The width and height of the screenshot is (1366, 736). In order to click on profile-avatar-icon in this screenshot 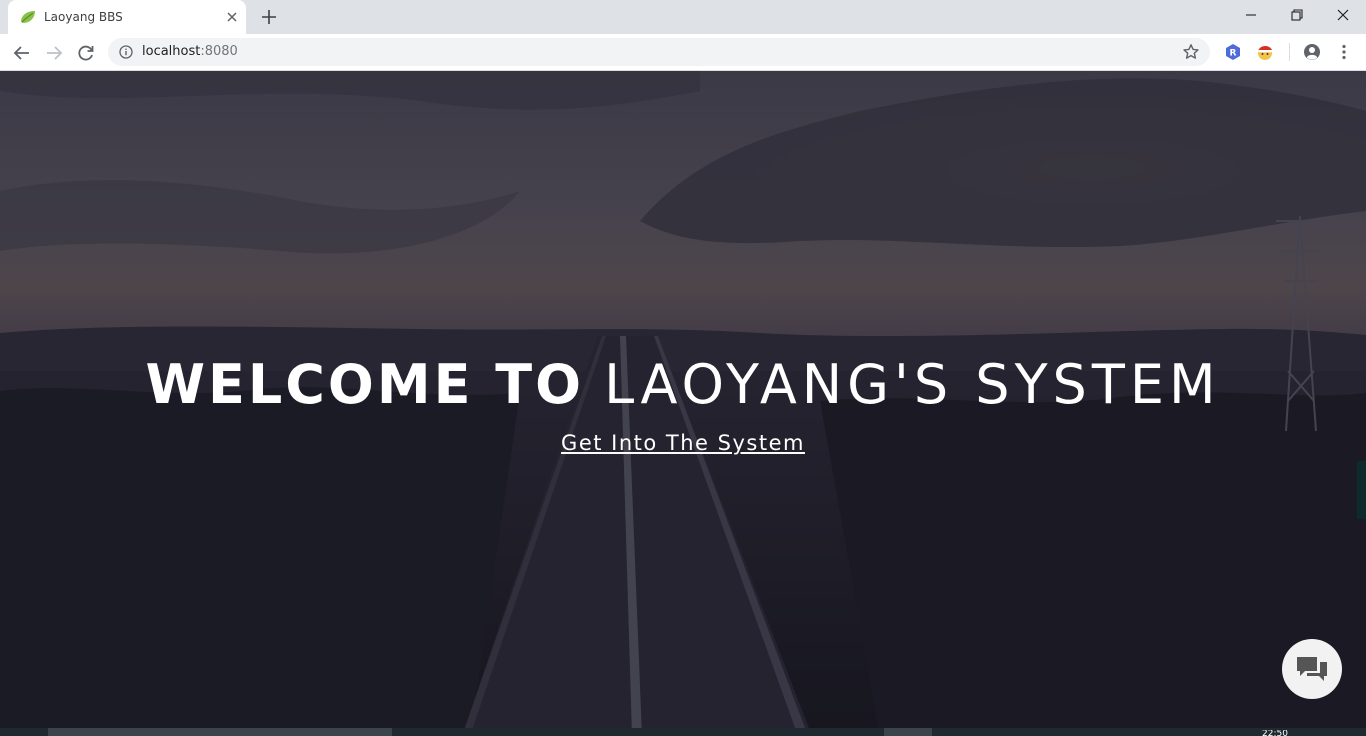, I will do `click(1312, 52)`.